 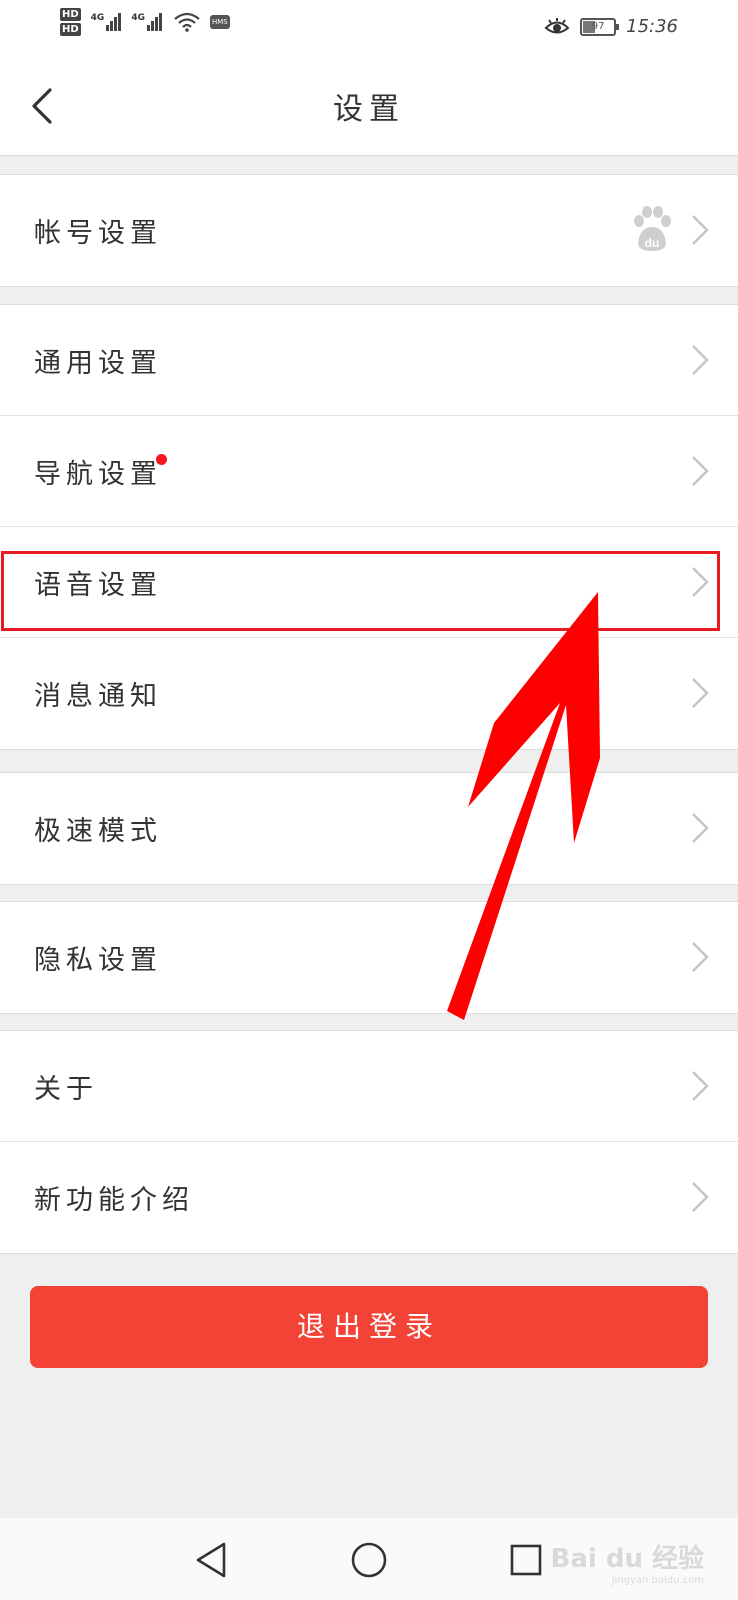 What do you see at coordinates (657, 1580) in the screenshot?
I see `watermark-sub: jingyan.baidu.com` at bounding box center [657, 1580].